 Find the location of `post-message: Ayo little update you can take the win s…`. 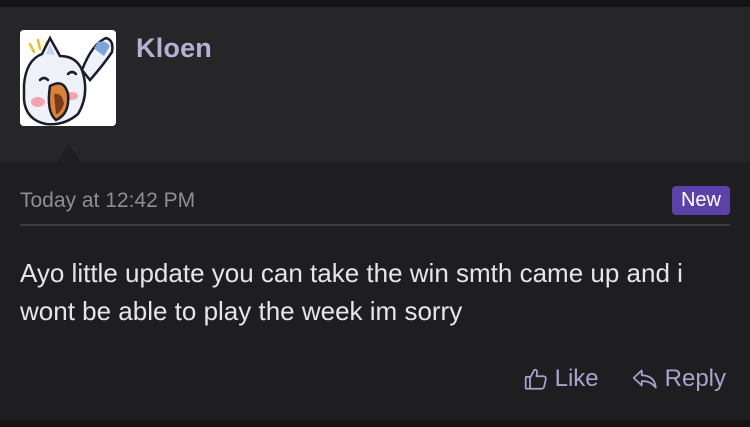

post-message: Ayo little update you can take the win s… is located at coordinates (351, 292).